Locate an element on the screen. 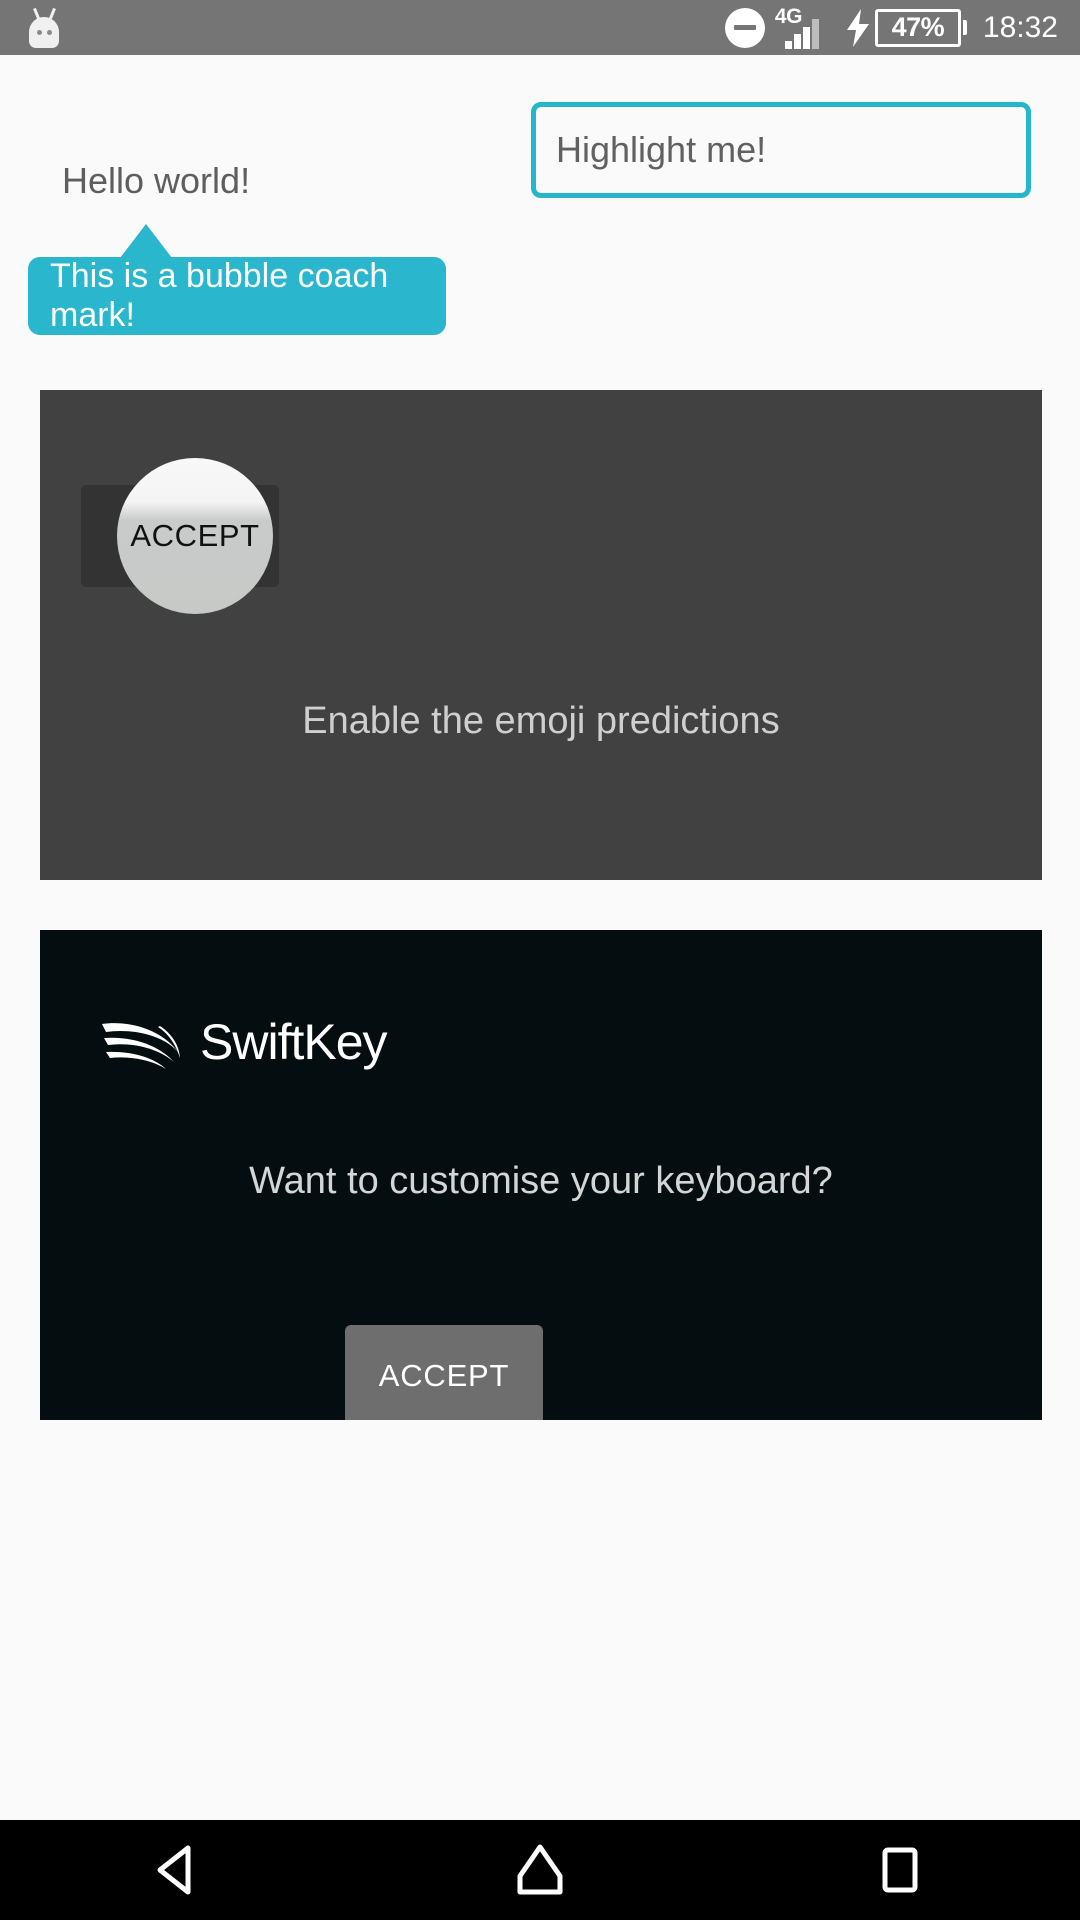  swiftkey-accept-button: ACCEPT is located at coordinates (444, 1372).